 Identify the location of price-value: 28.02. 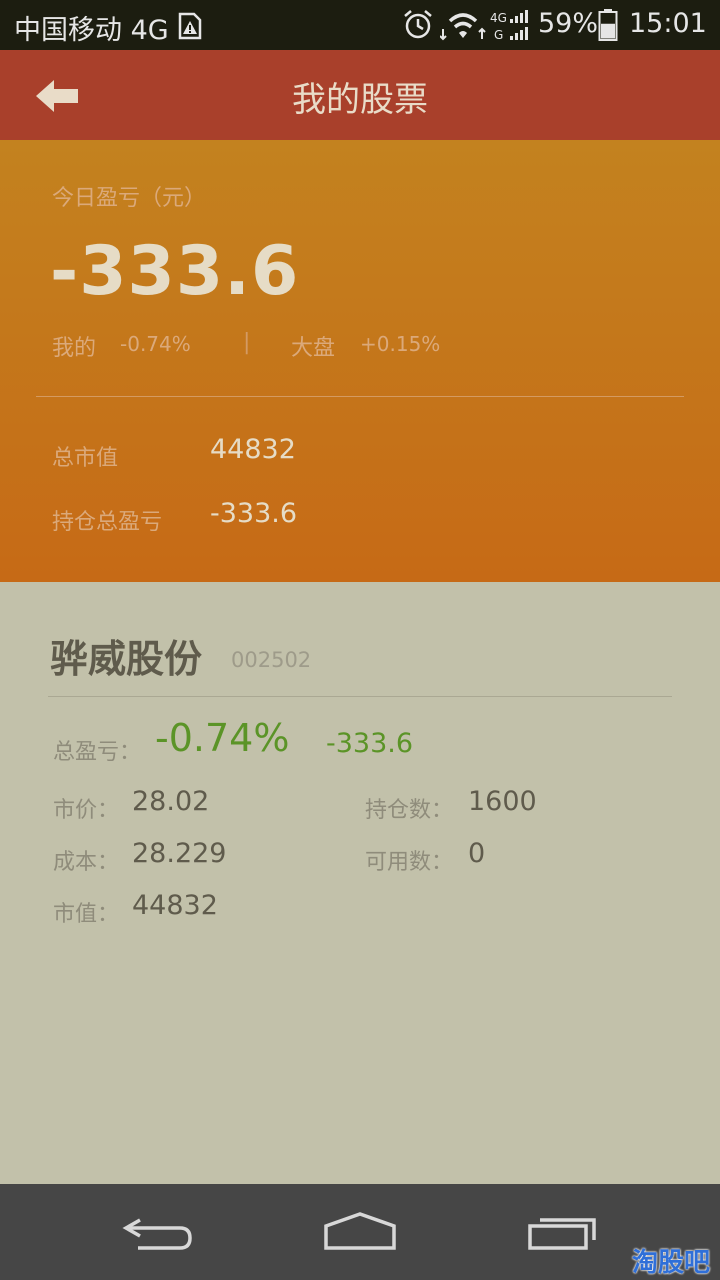
(171, 801).